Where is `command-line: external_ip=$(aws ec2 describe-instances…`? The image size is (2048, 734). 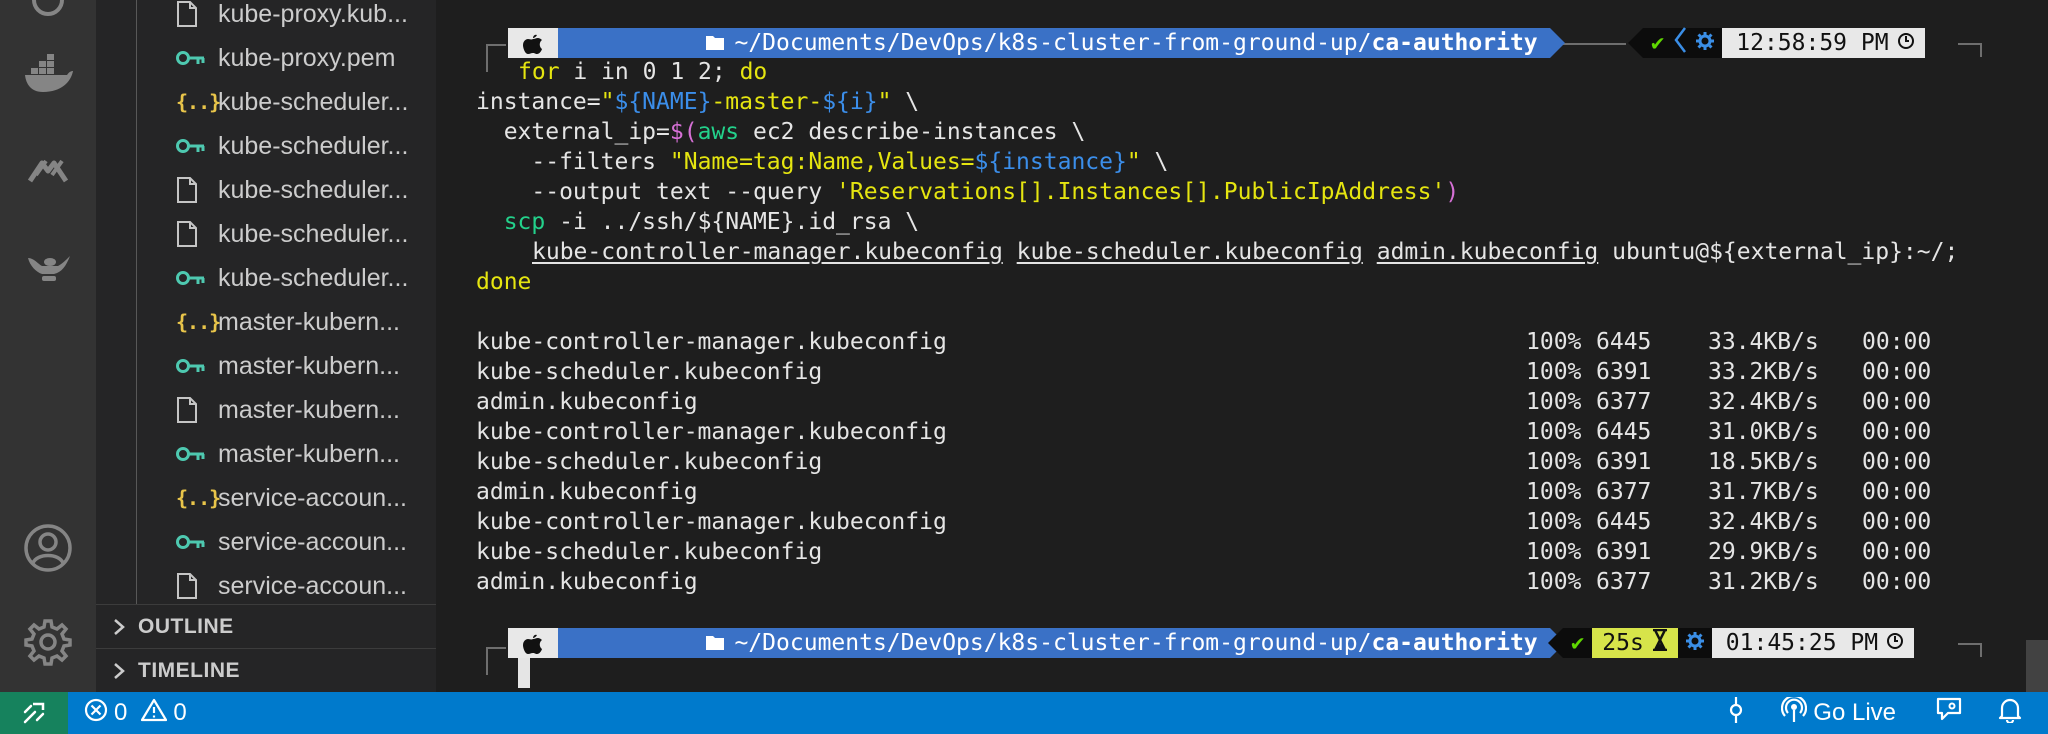
command-line: external_ip=$(aws ec2 describe-instances… is located at coordinates (781, 132).